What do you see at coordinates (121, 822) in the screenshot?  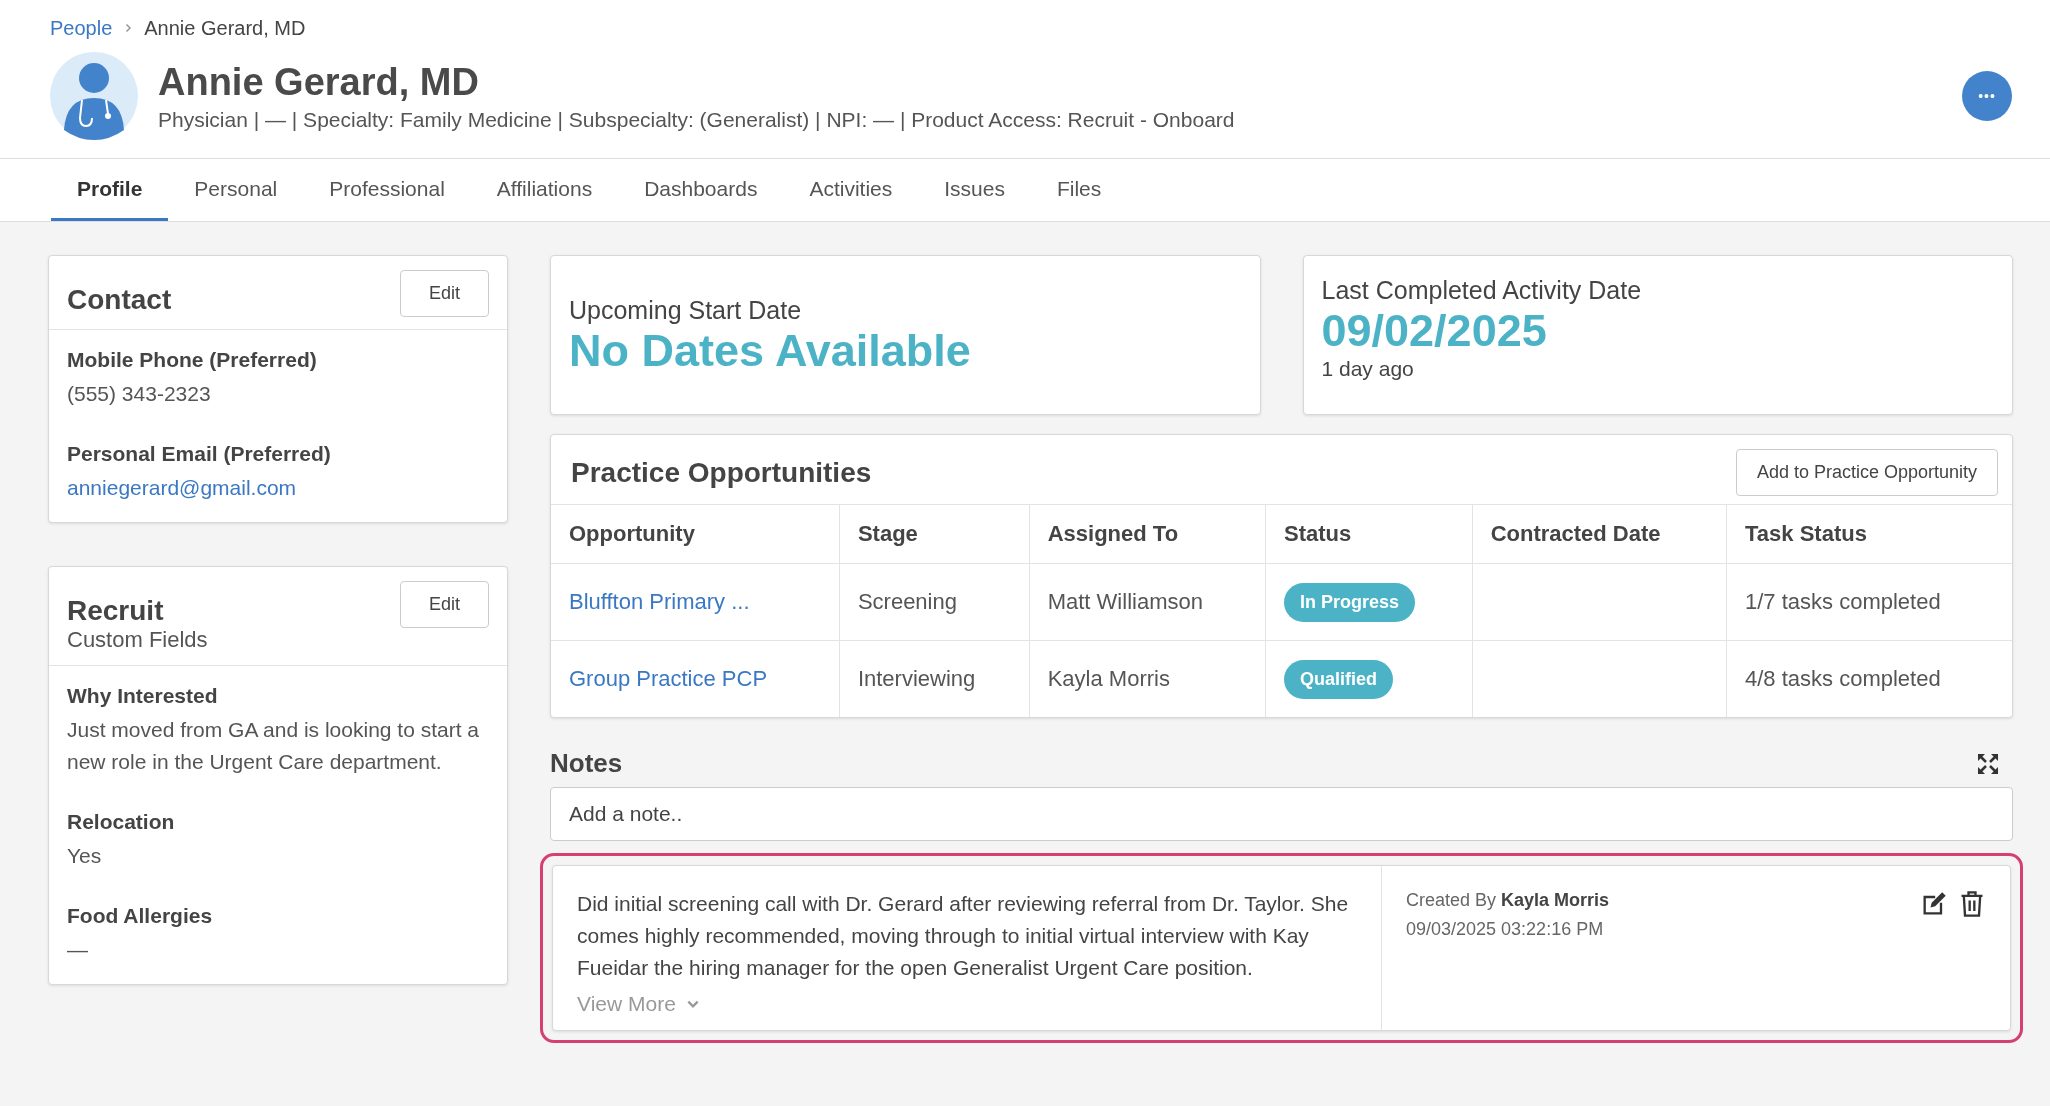 I see `field-label: Relocation` at bounding box center [121, 822].